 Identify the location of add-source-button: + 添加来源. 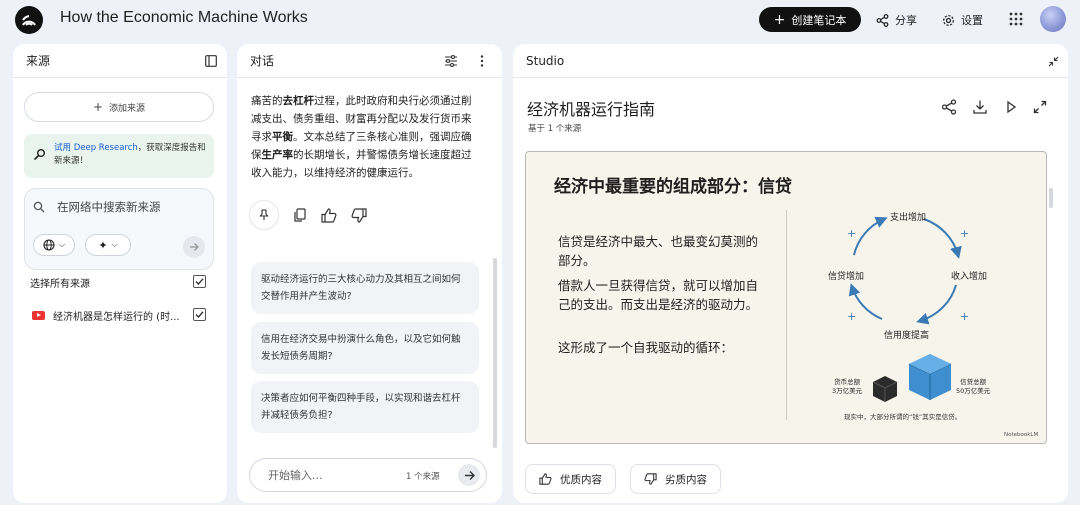
(119, 107).